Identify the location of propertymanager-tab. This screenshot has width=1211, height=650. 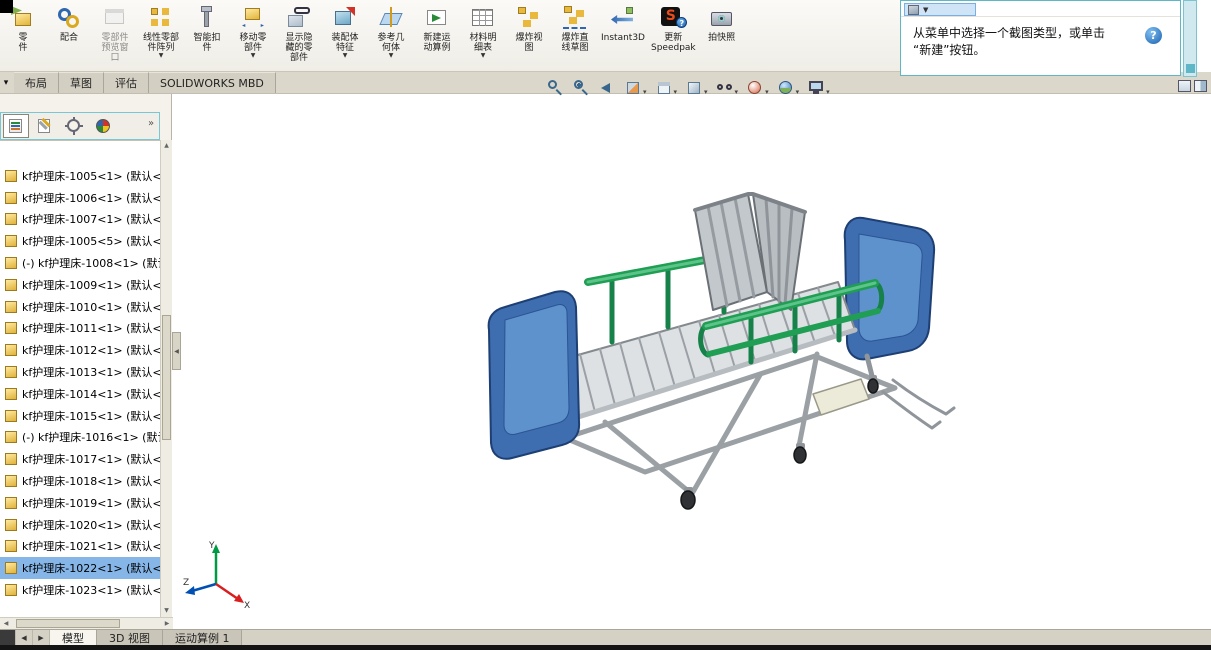
(45, 126).